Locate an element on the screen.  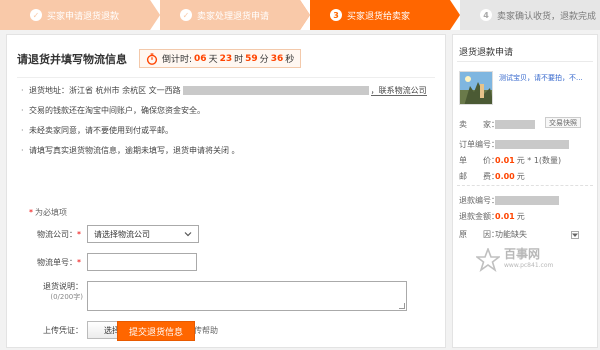
order-row: 订单编号： is located at coordinates (514, 144).